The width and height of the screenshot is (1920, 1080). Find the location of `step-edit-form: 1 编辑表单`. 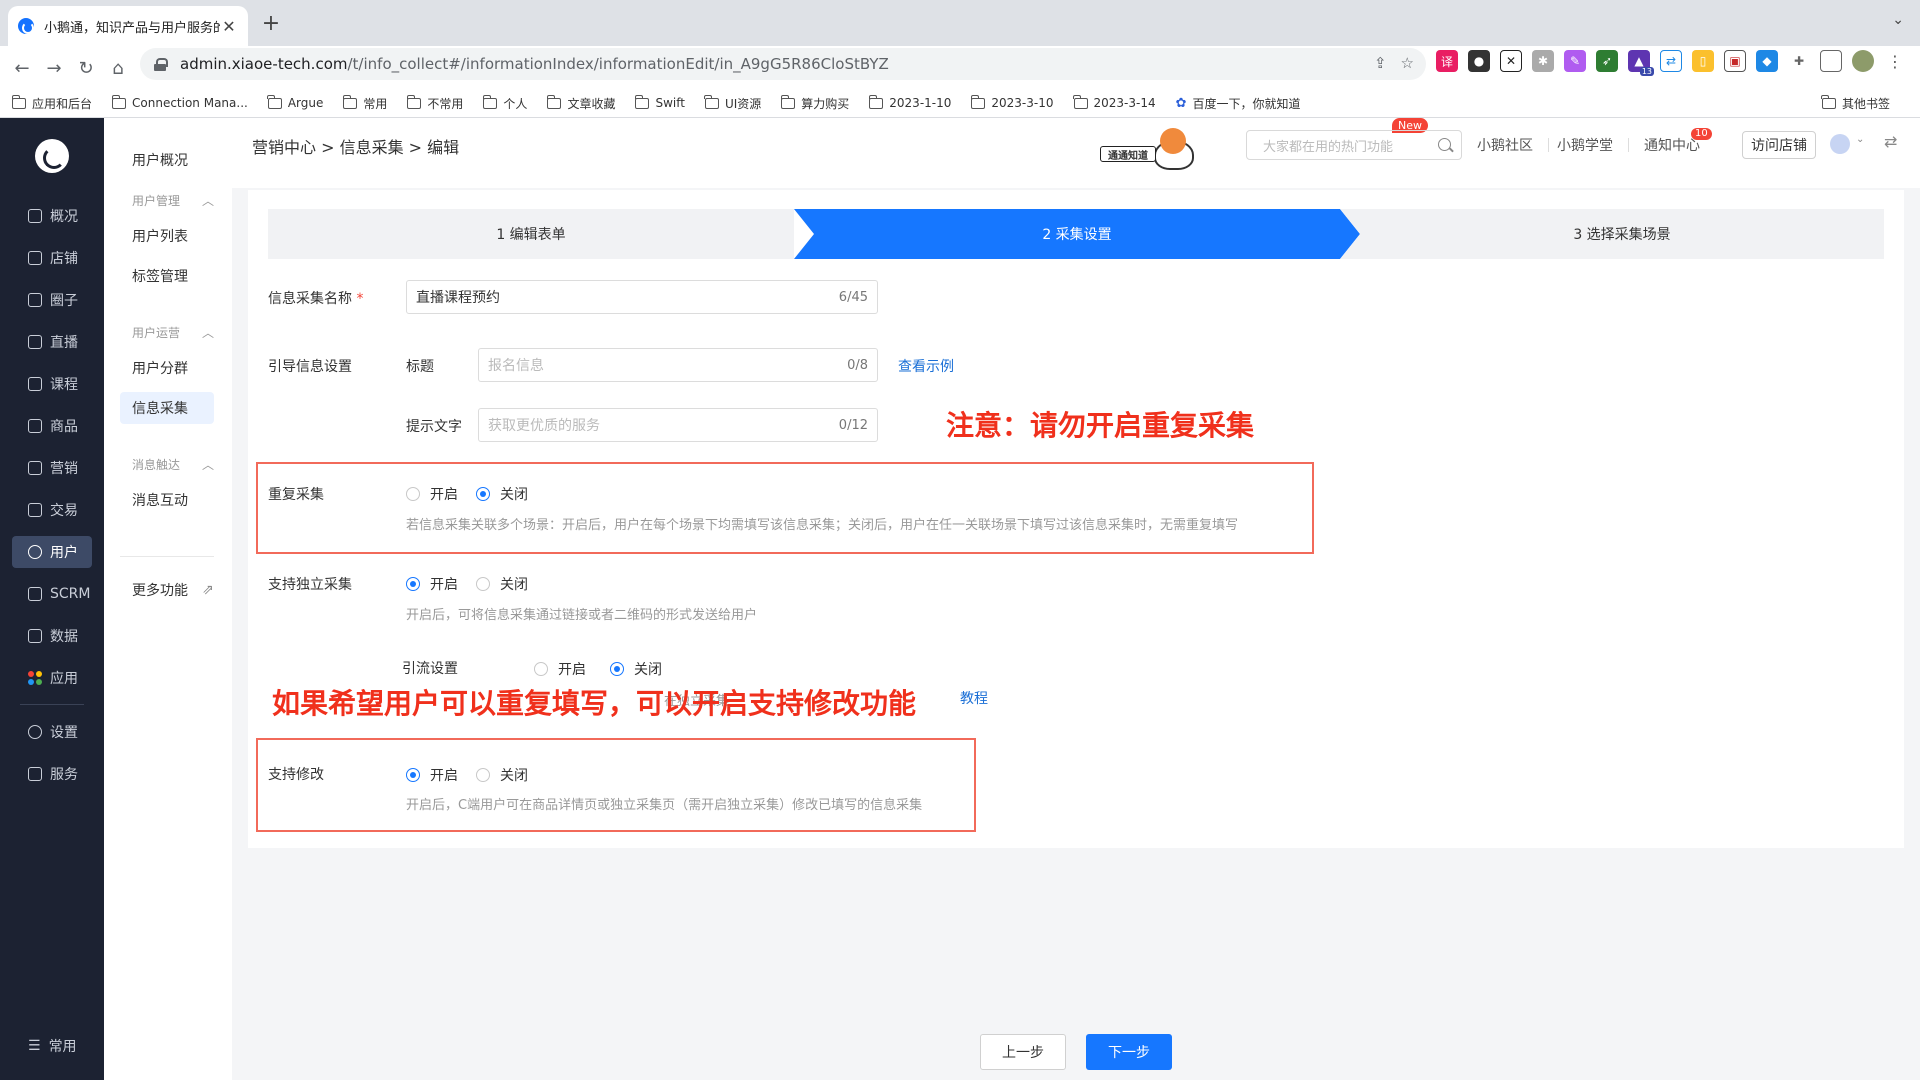

step-edit-form: 1 编辑表单 is located at coordinates (531, 234).